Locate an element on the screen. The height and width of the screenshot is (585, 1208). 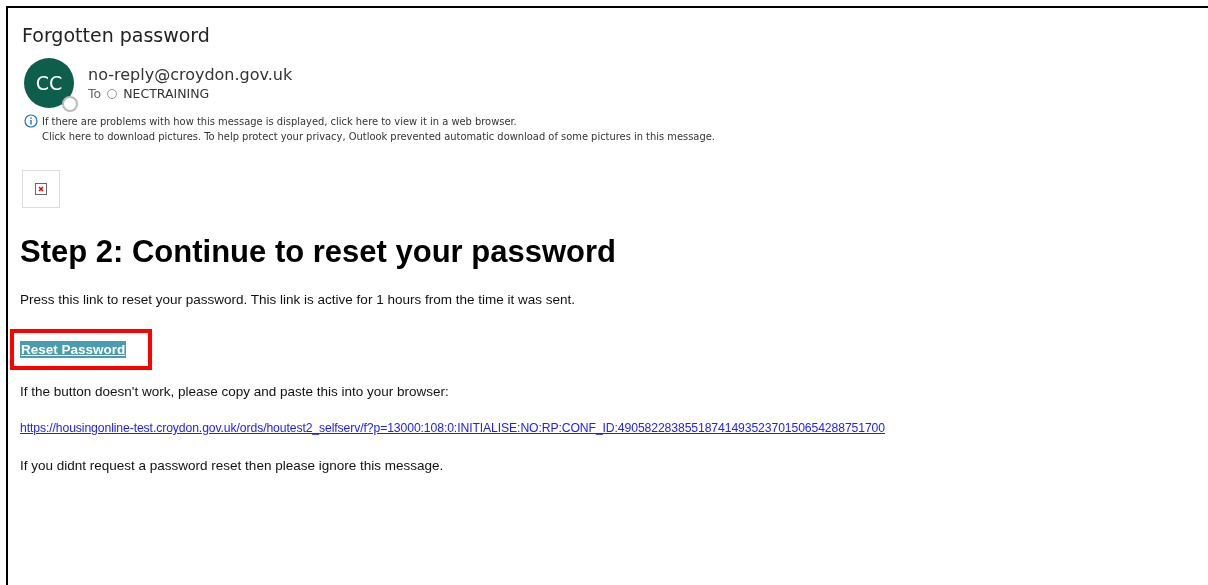
body-text: If the button doesn't work, please copy and paste this into your browser: is located at coordinates (235, 391).